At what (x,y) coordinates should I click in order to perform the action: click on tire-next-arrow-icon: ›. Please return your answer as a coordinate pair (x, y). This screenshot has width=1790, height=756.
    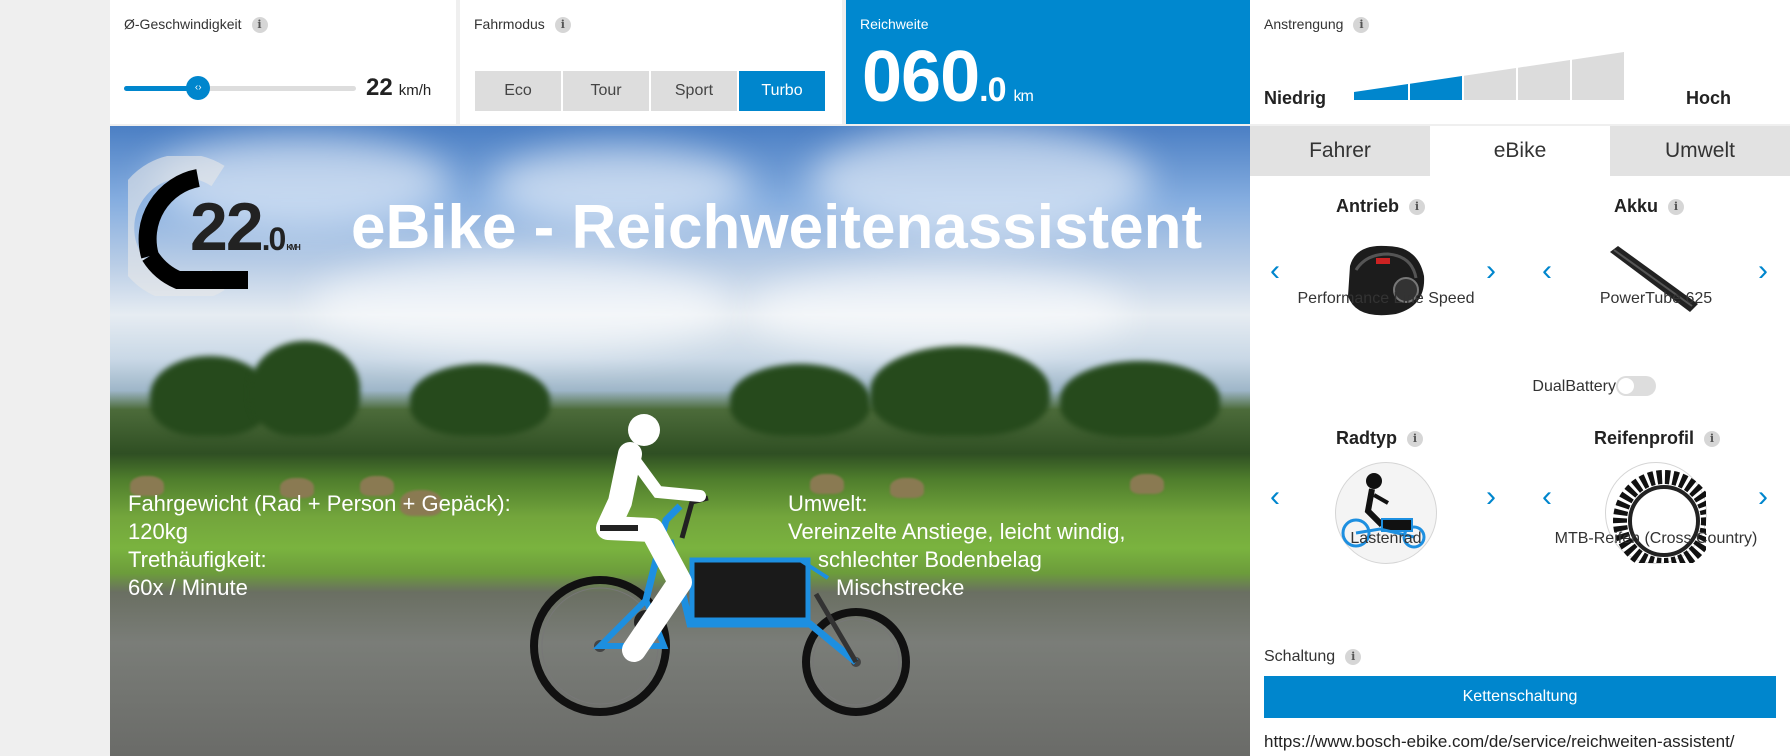
    Looking at the image, I should click on (1763, 497).